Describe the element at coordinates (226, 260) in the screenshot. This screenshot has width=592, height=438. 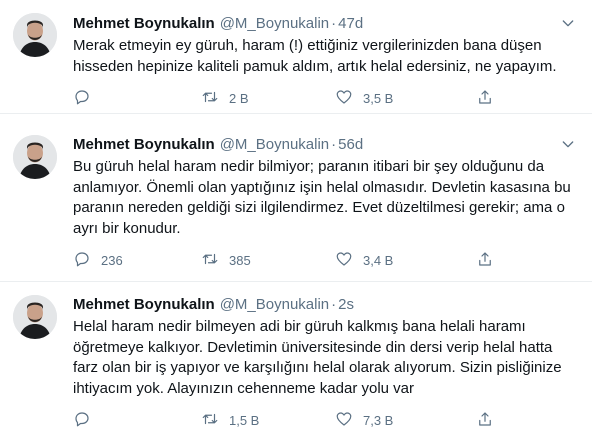
I see `retweet-button: 385` at that location.